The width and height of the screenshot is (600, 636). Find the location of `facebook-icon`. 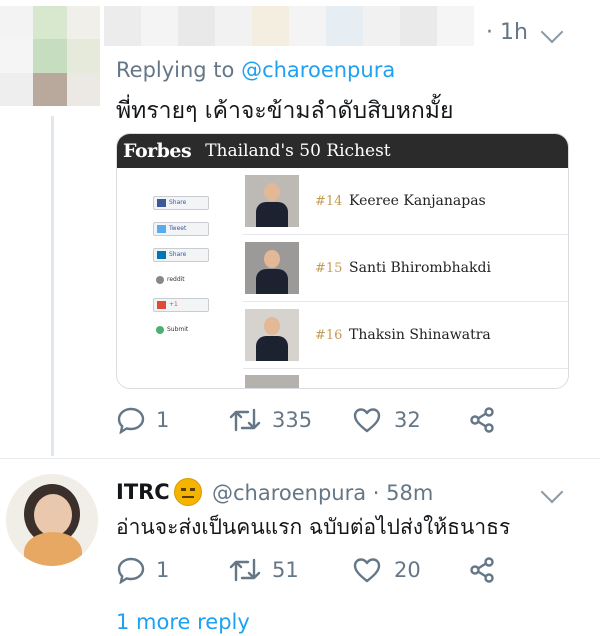

facebook-icon is located at coordinates (161, 202).